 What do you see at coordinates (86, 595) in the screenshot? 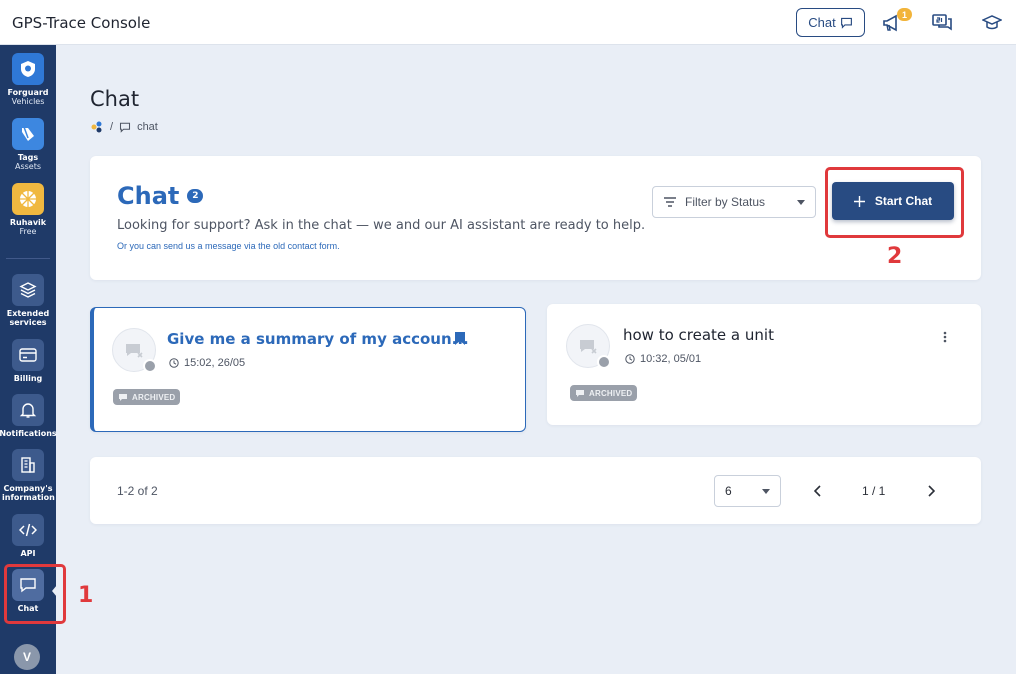
I see `annotation-number-1: 1` at bounding box center [86, 595].